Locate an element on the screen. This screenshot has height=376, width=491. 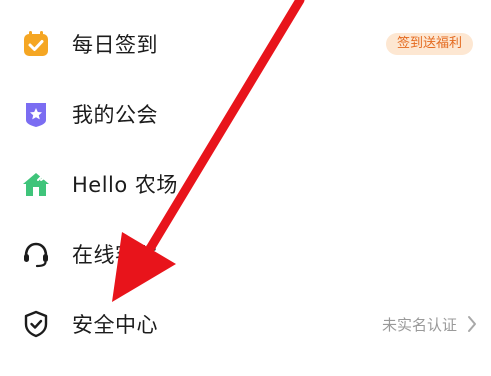
menu-item-label: 在线客服 is located at coordinates (115, 255).